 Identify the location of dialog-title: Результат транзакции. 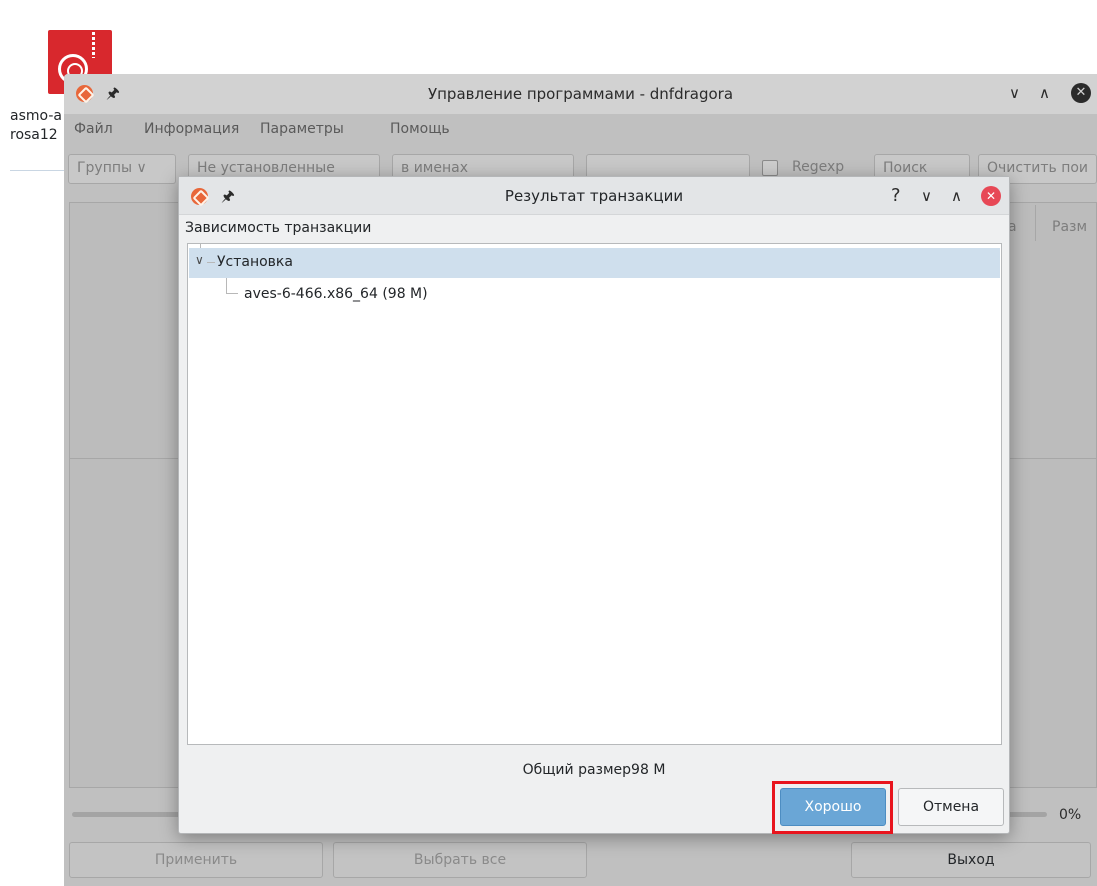
(594, 196).